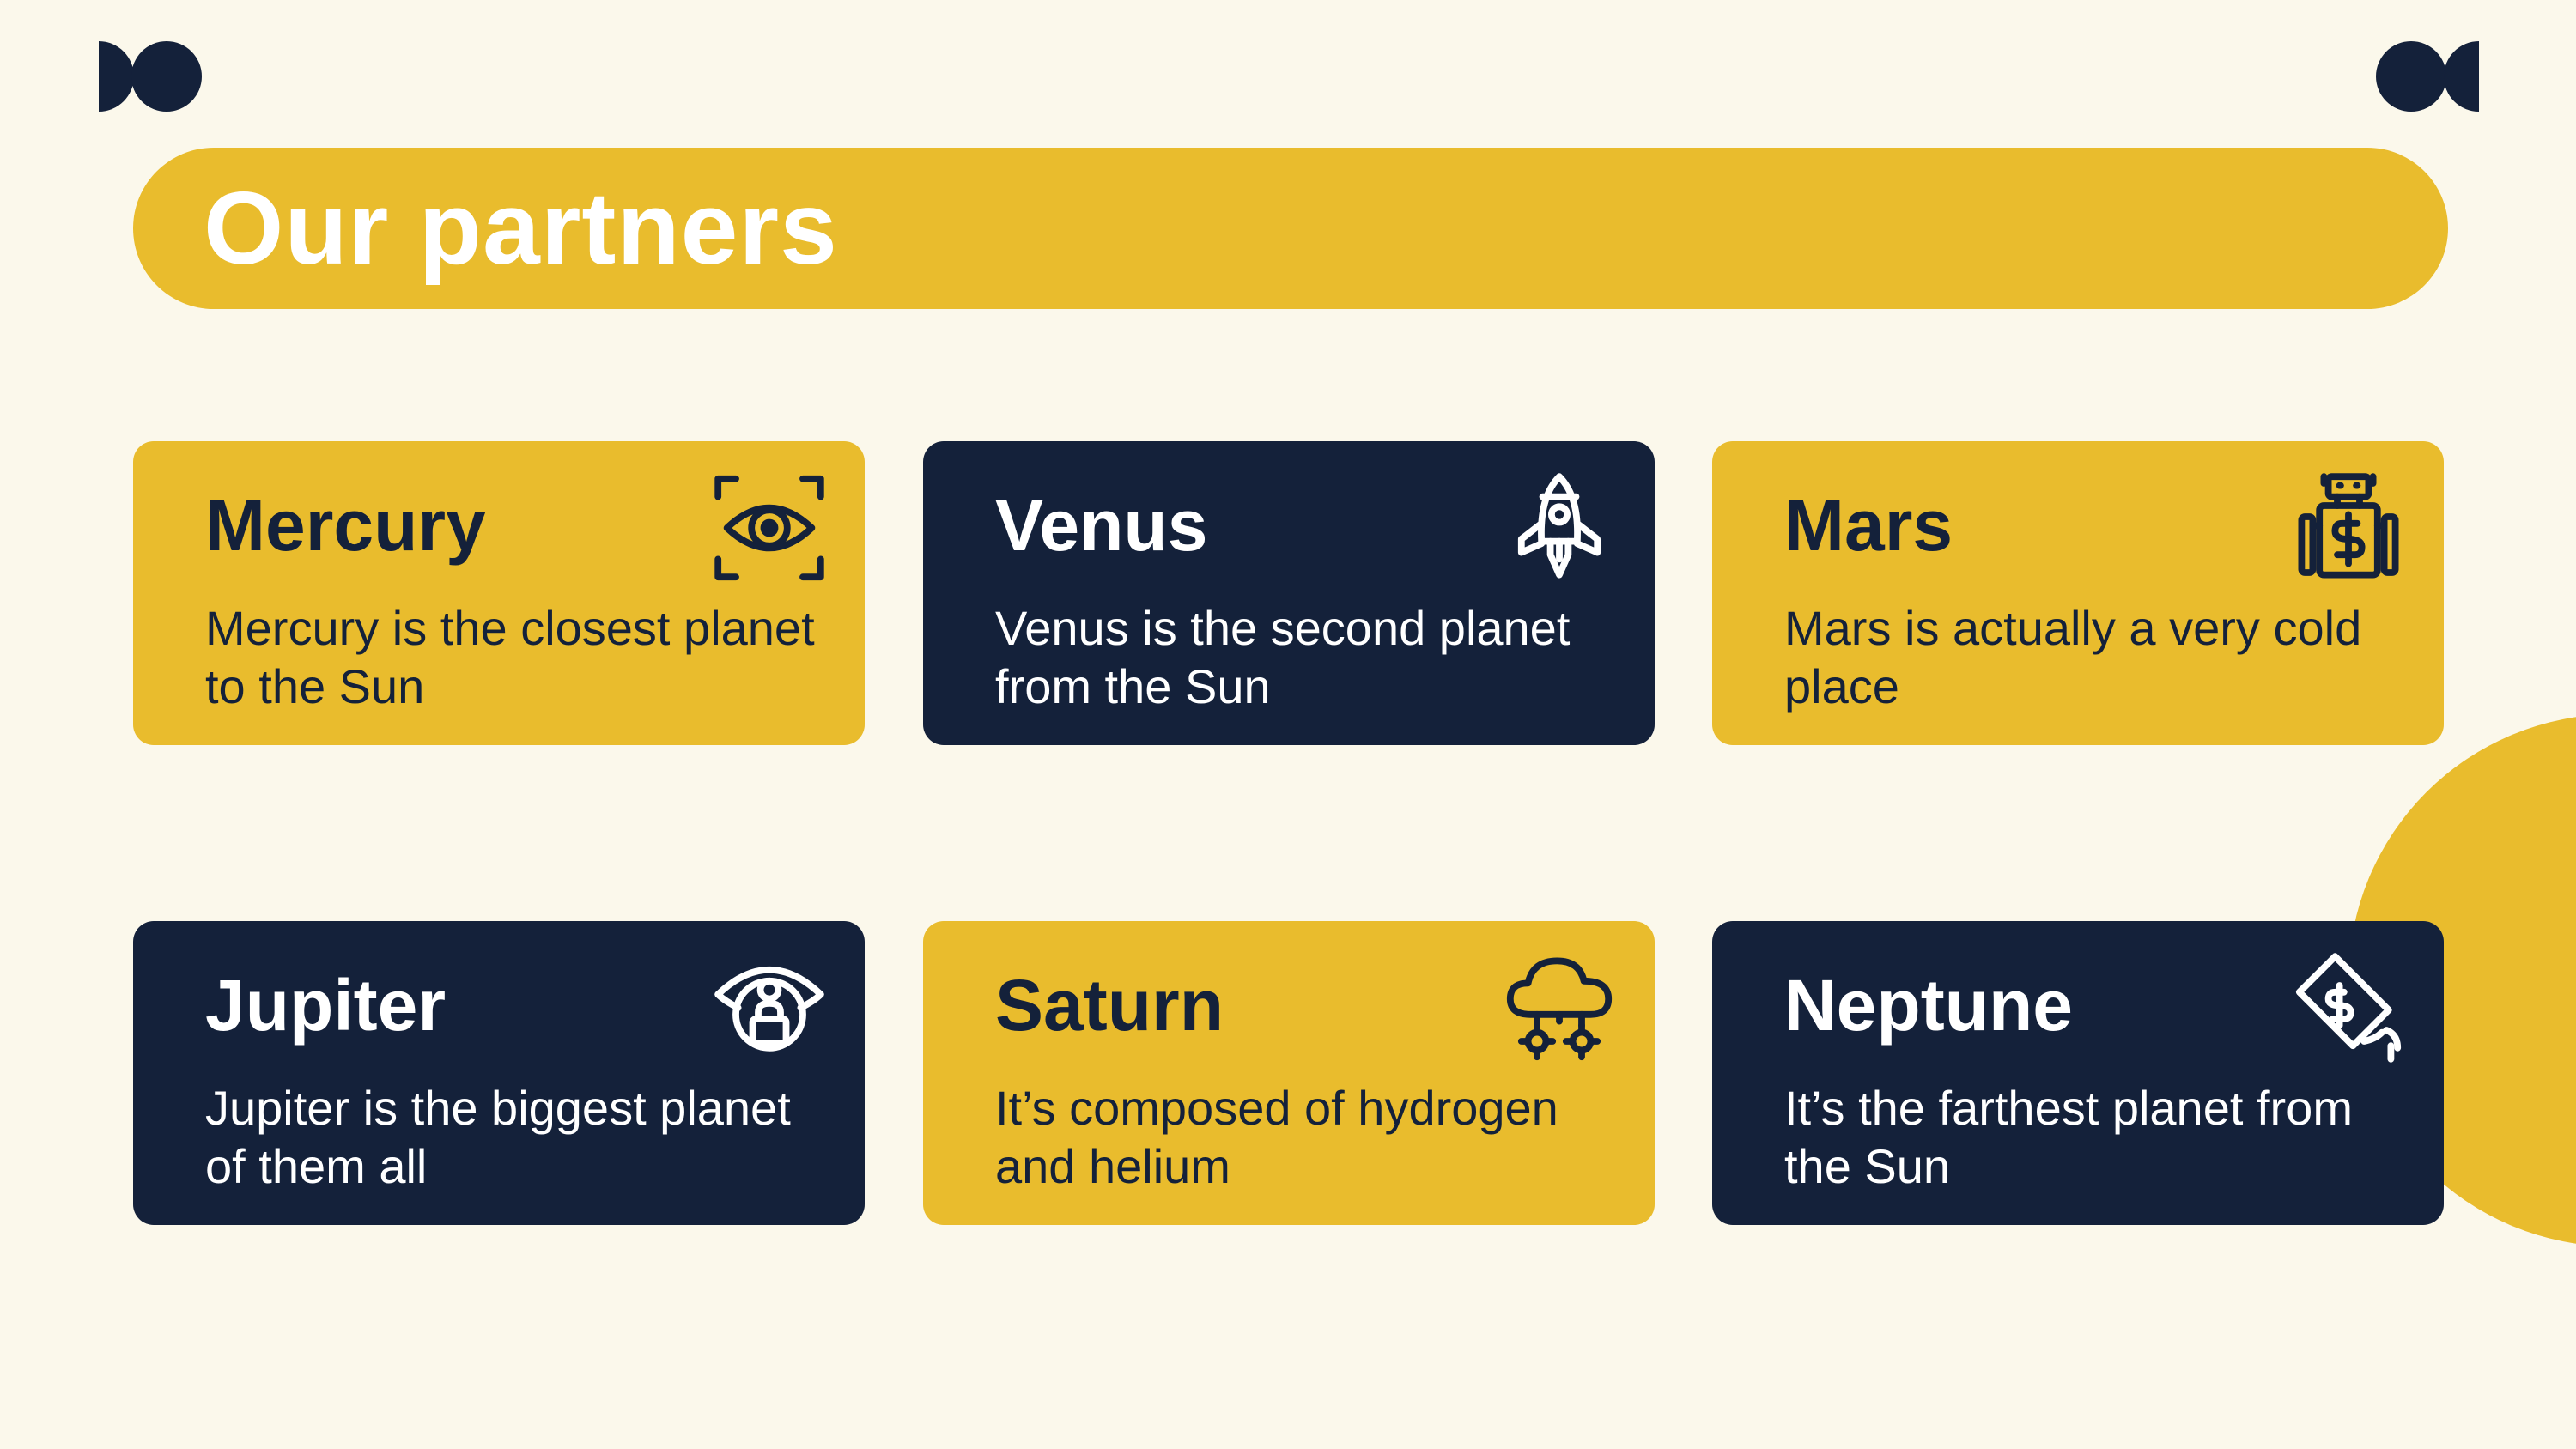  I want to click on card-description: Mars is actually a very cold place, so click(2073, 657).